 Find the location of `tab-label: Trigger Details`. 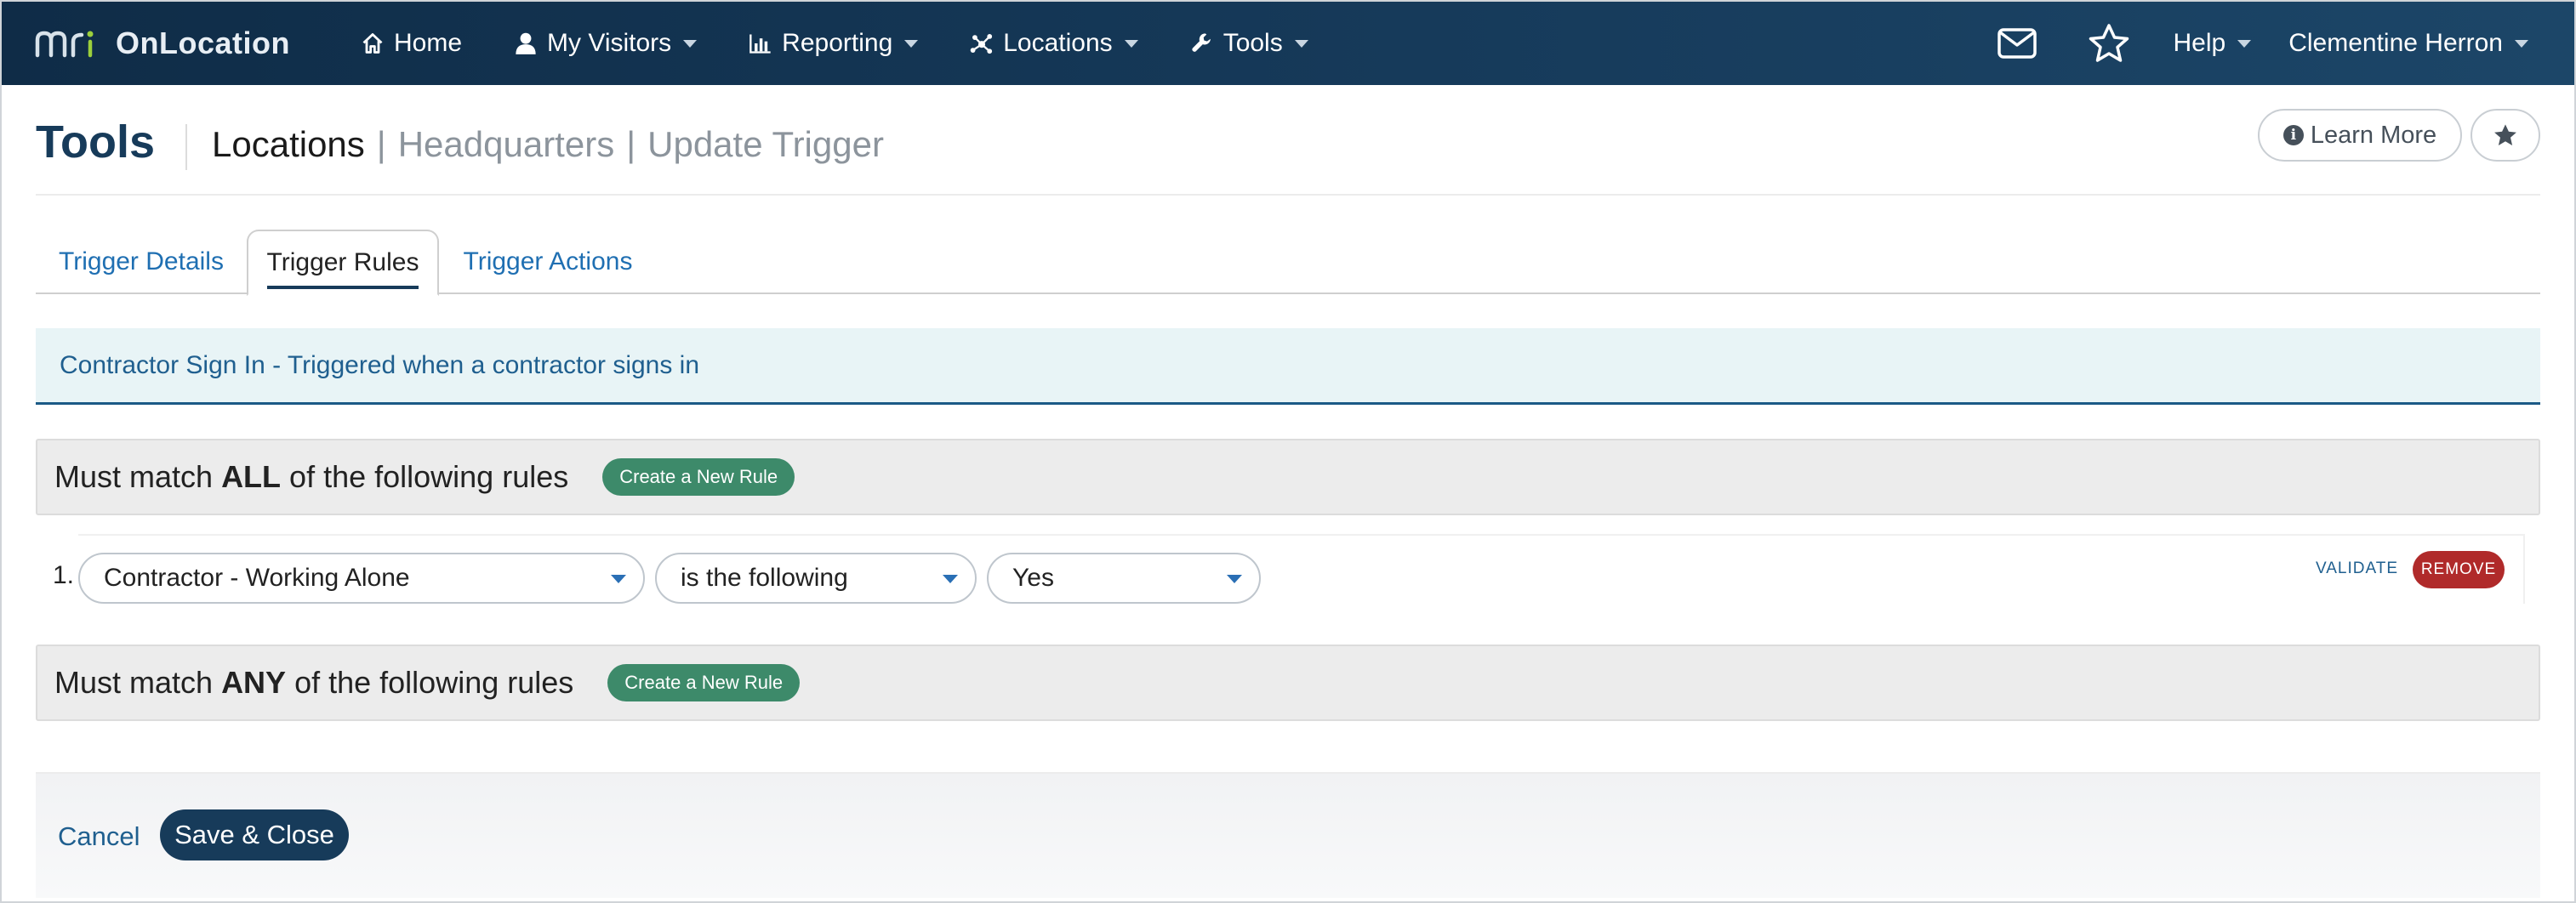

tab-label: Trigger Details is located at coordinates (142, 261).